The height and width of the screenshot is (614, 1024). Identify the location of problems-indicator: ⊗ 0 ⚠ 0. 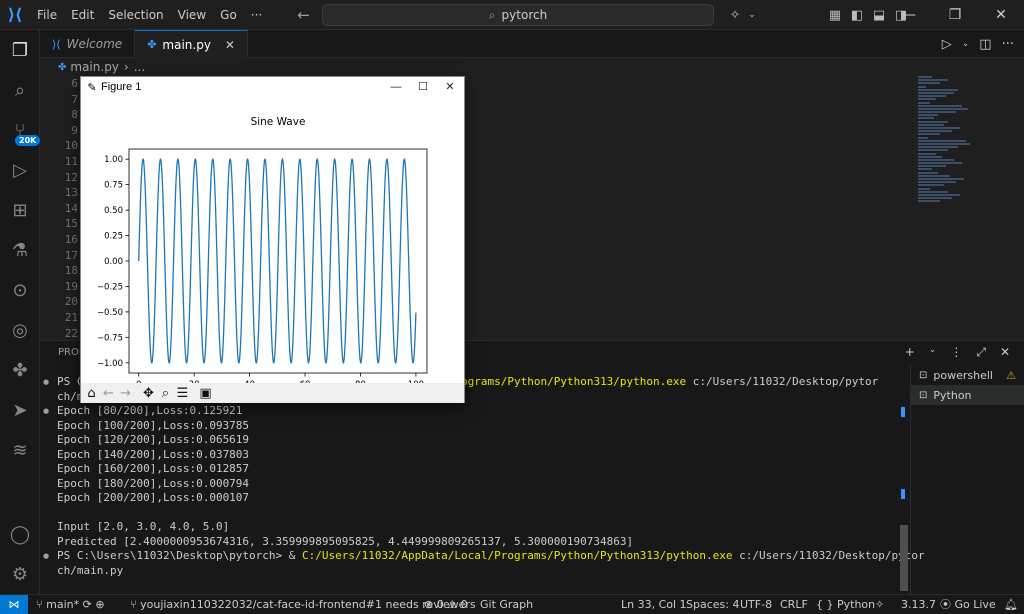
(446, 604).